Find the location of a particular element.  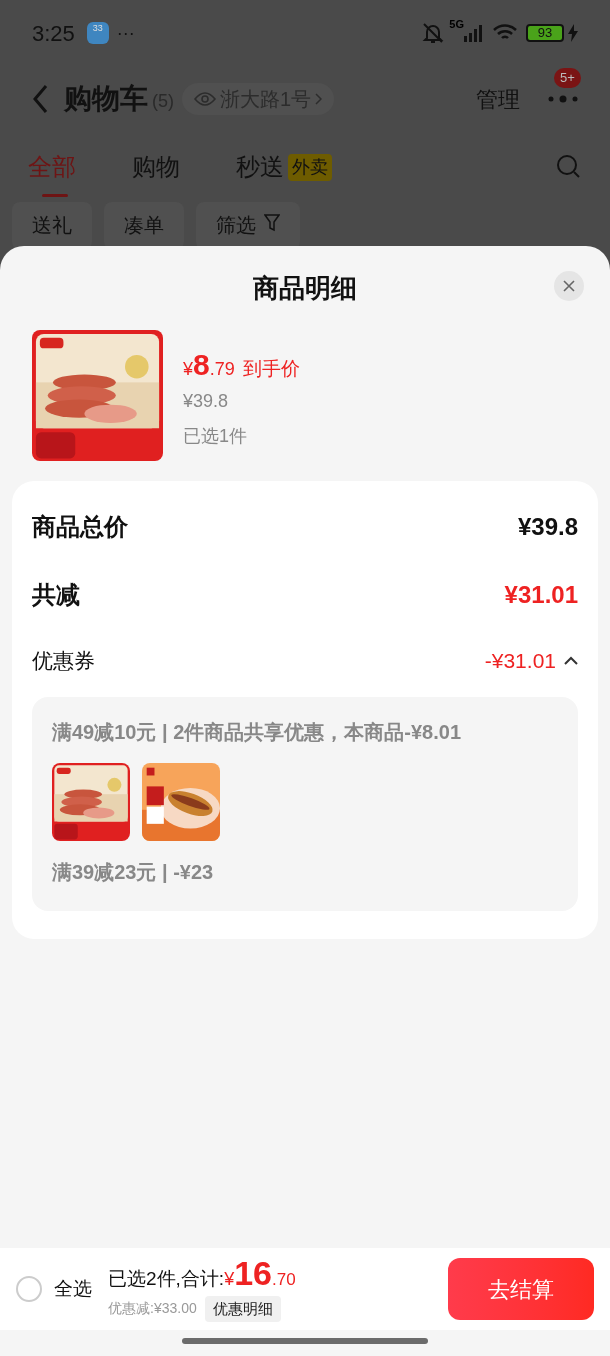

network-label: 5G is located at coordinates (456, 24).